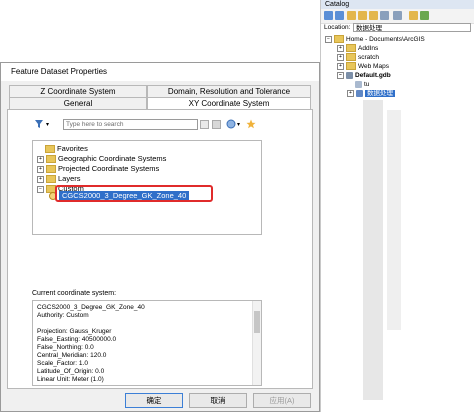  I want to click on filter-icon, so click(39, 124).